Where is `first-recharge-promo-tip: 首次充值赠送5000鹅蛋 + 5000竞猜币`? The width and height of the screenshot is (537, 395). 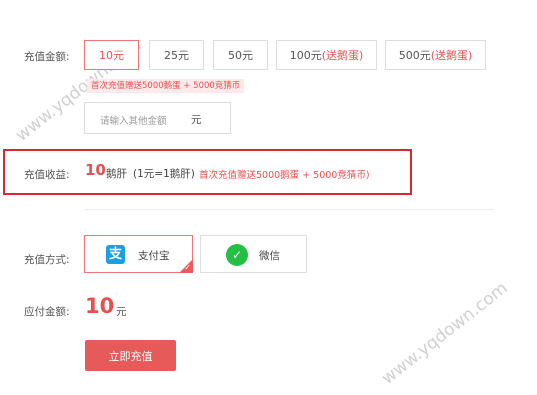 first-recharge-promo-tip: 首次充值赠送5000鹅蛋 + 5000竞猜币 is located at coordinates (166, 86).